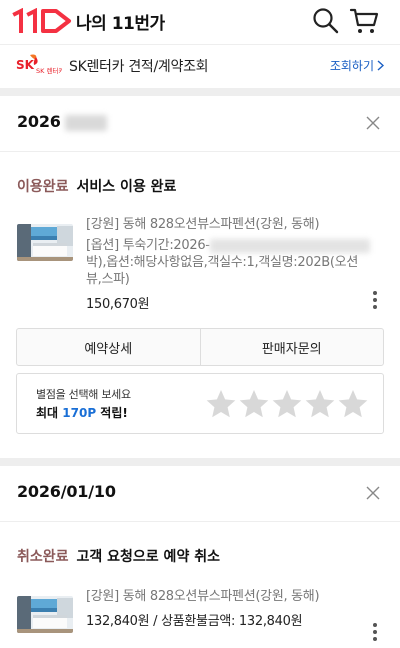 The width and height of the screenshot is (400, 648). I want to click on status-label: 취소완료, so click(43, 557).